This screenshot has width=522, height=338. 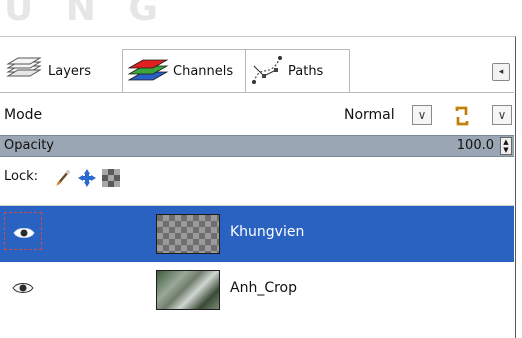 I want to click on mode-reset-icon, so click(x=462, y=118).